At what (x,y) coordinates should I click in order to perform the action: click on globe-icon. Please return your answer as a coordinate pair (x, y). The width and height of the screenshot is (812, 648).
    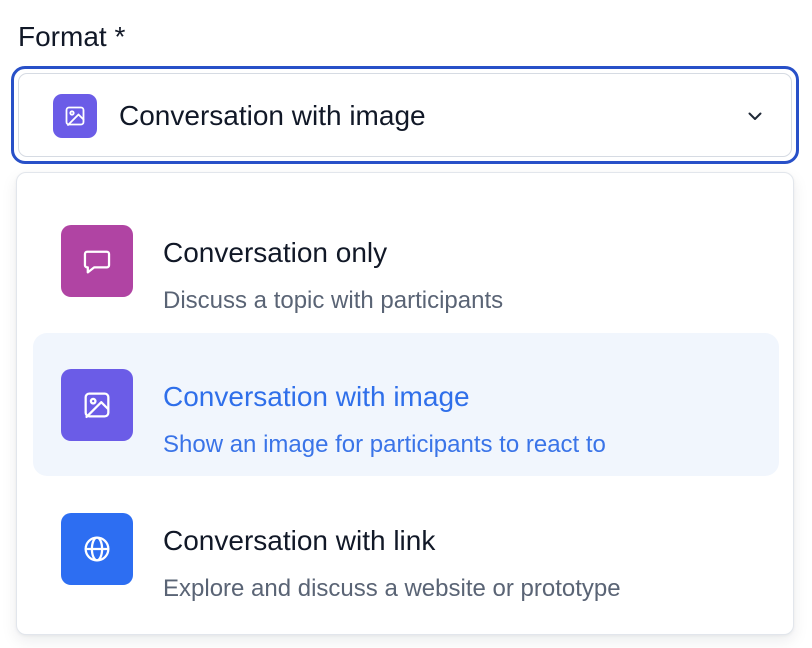
    Looking at the image, I should click on (97, 549).